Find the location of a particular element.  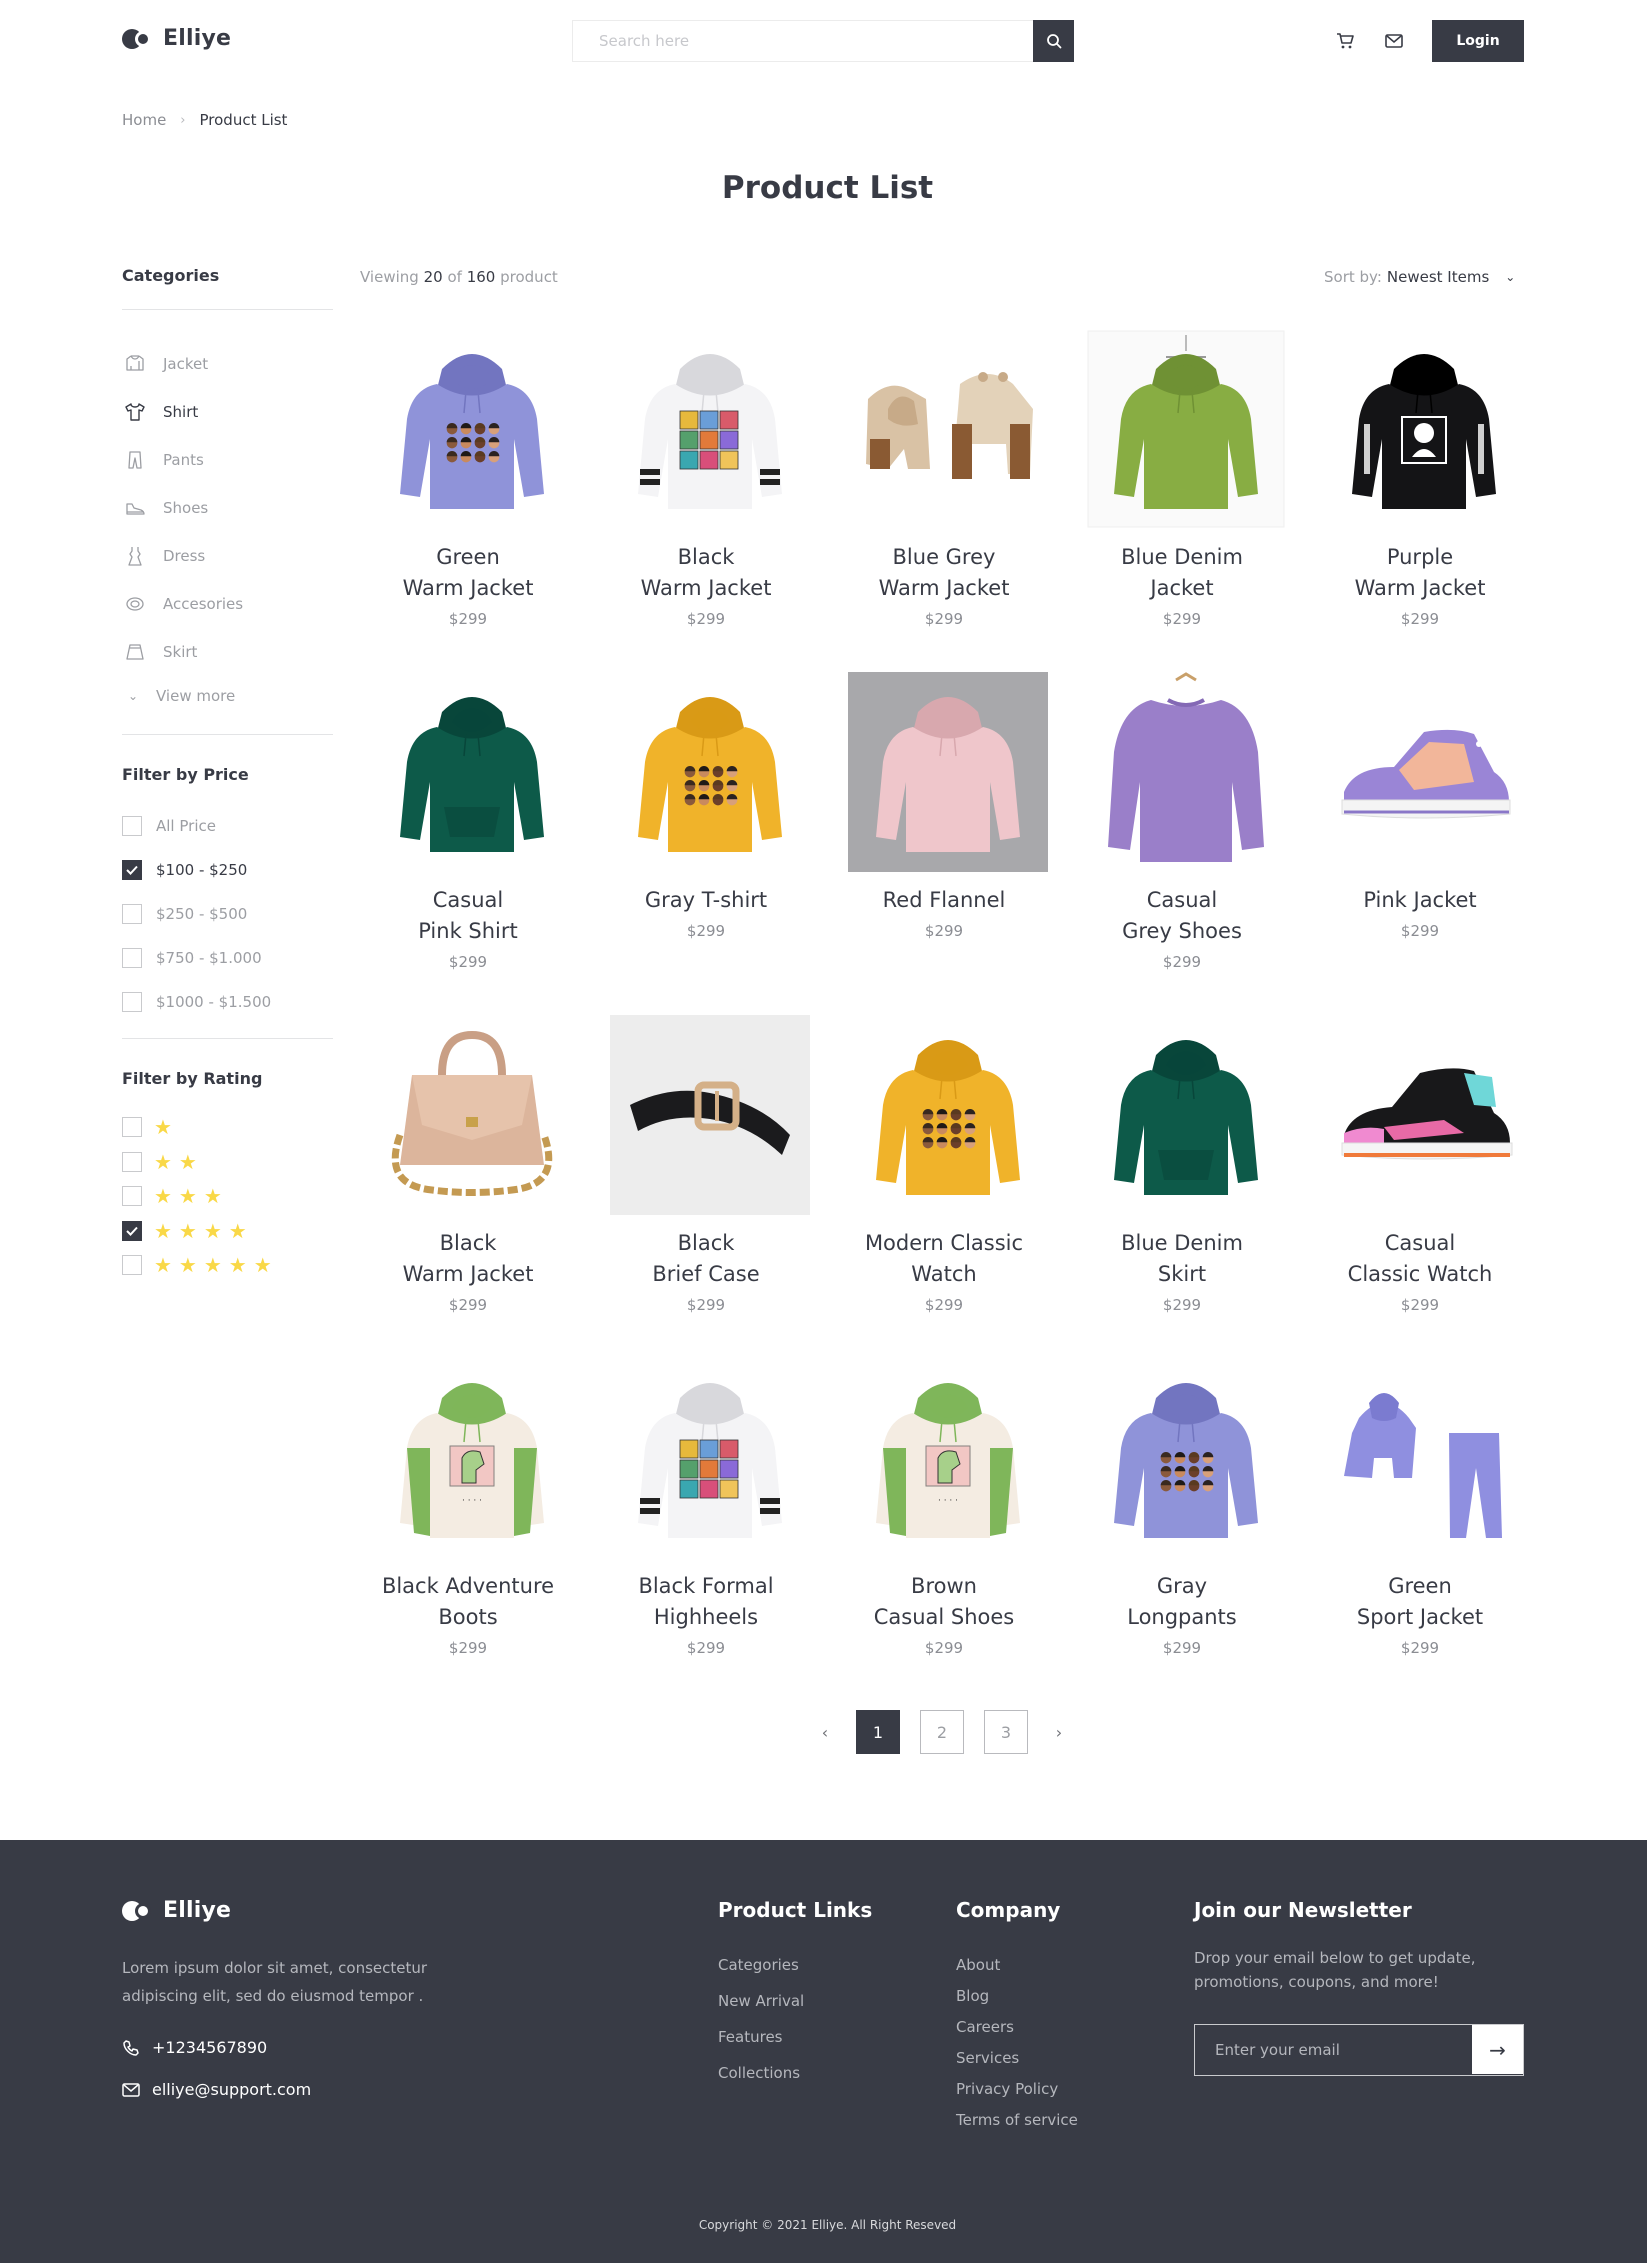

product-card: Black Formal Highheels $299 is located at coordinates (706, 1520).